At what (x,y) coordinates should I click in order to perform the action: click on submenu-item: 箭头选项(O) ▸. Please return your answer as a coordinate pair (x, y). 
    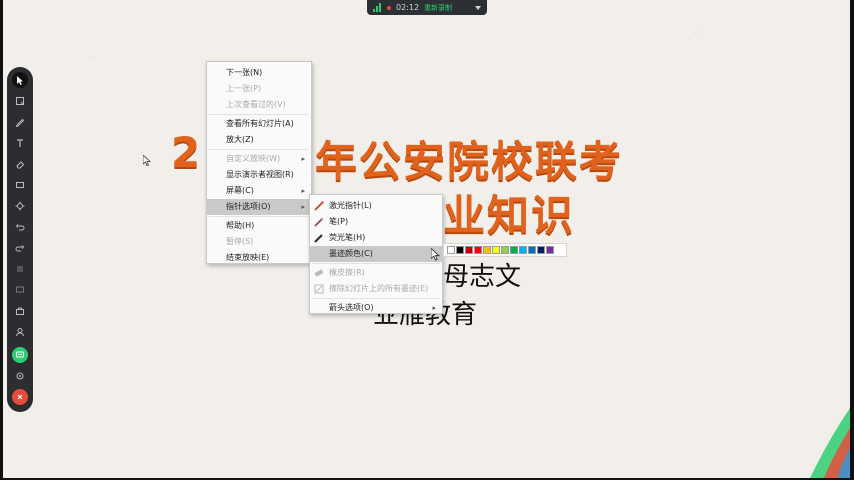
    Looking at the image, I should click on (376, 308).